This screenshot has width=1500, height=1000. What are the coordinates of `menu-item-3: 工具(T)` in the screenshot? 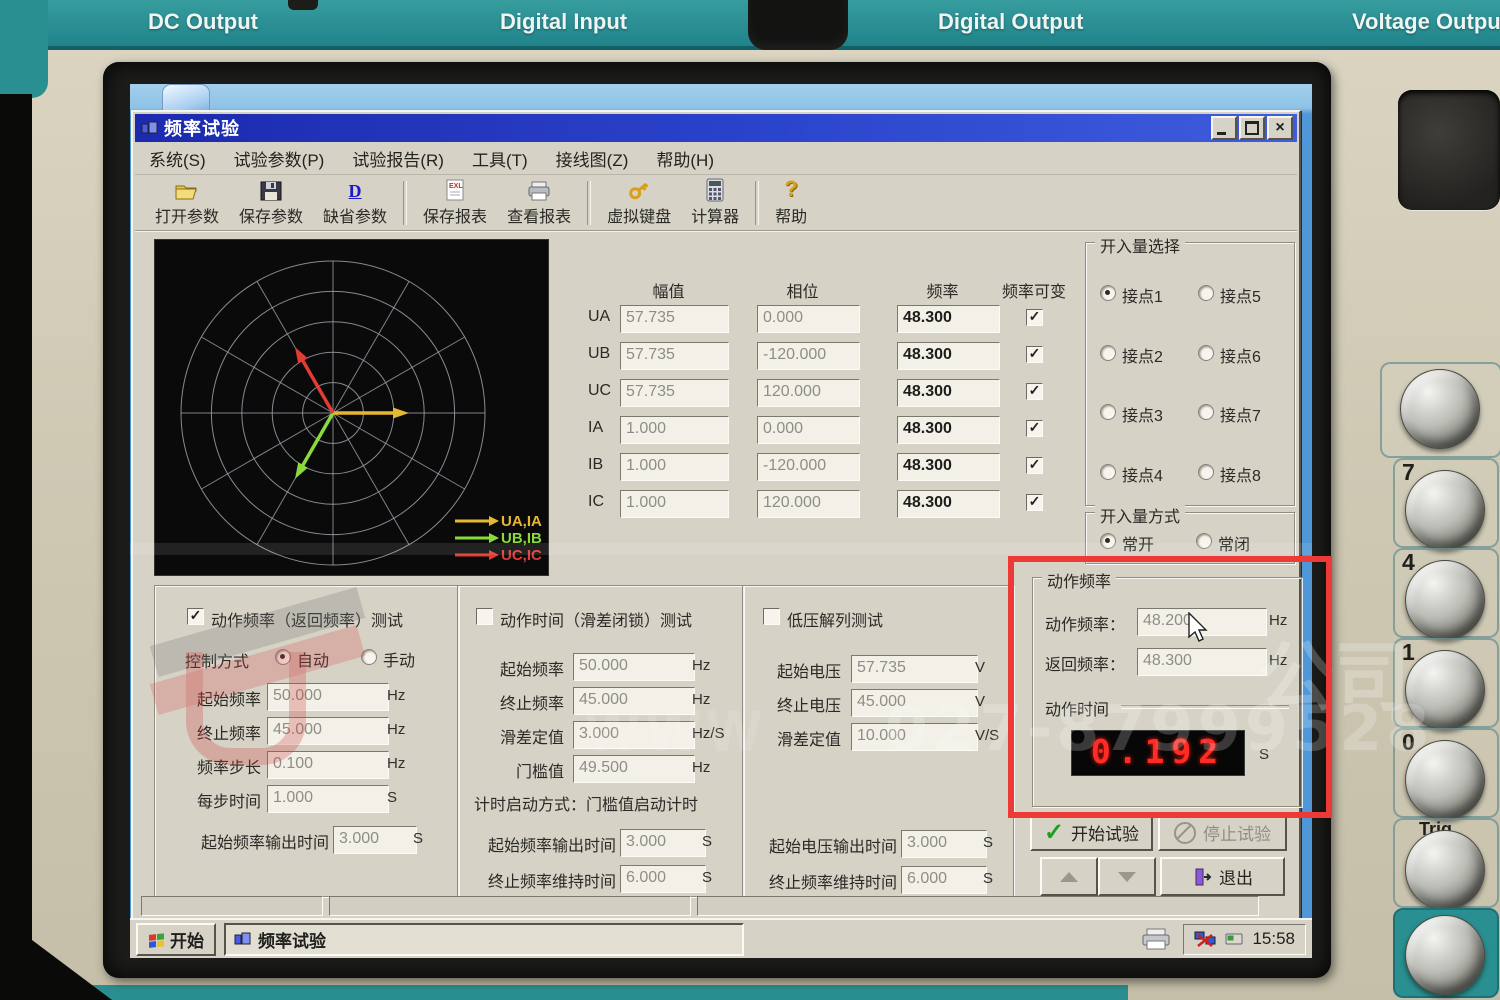 It's located at (500, 158).